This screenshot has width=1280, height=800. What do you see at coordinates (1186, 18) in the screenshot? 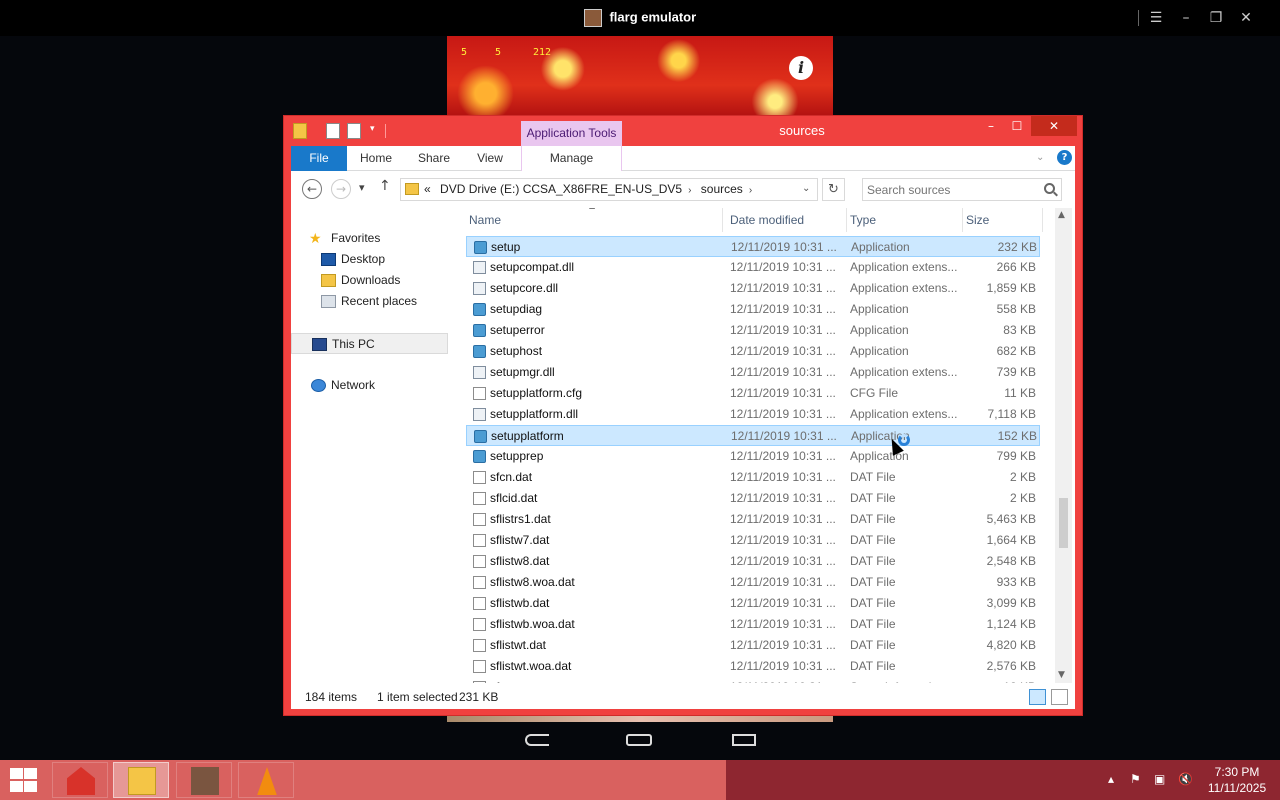
I see `minimize-icon: –` at bounding box center [1186, 18].